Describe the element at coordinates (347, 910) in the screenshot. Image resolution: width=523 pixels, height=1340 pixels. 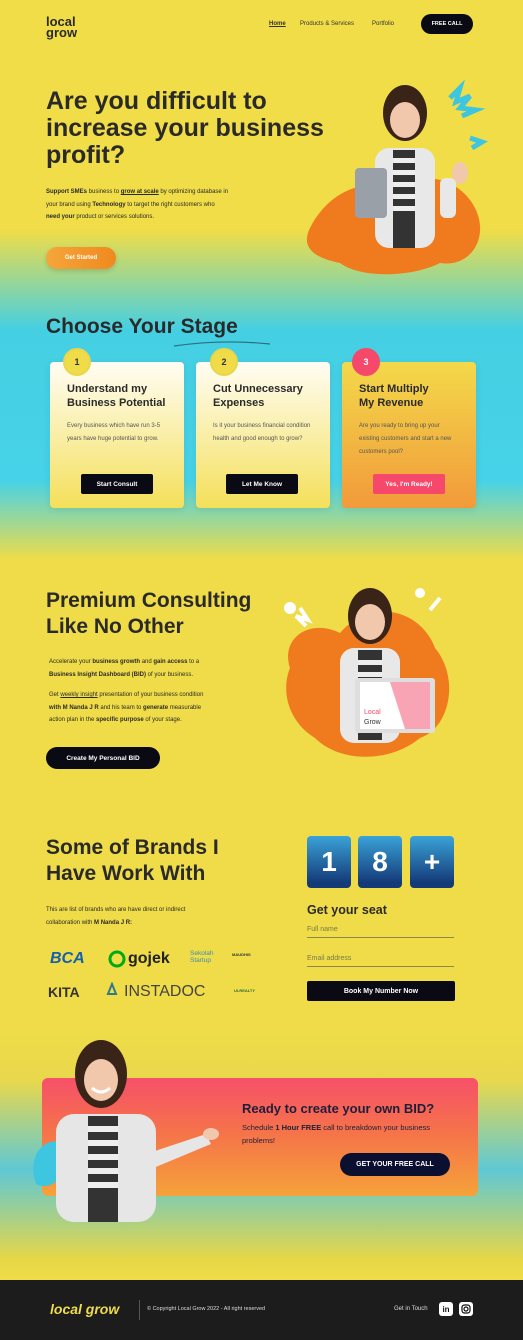
I see `seat-title: Get your seat` at that location.